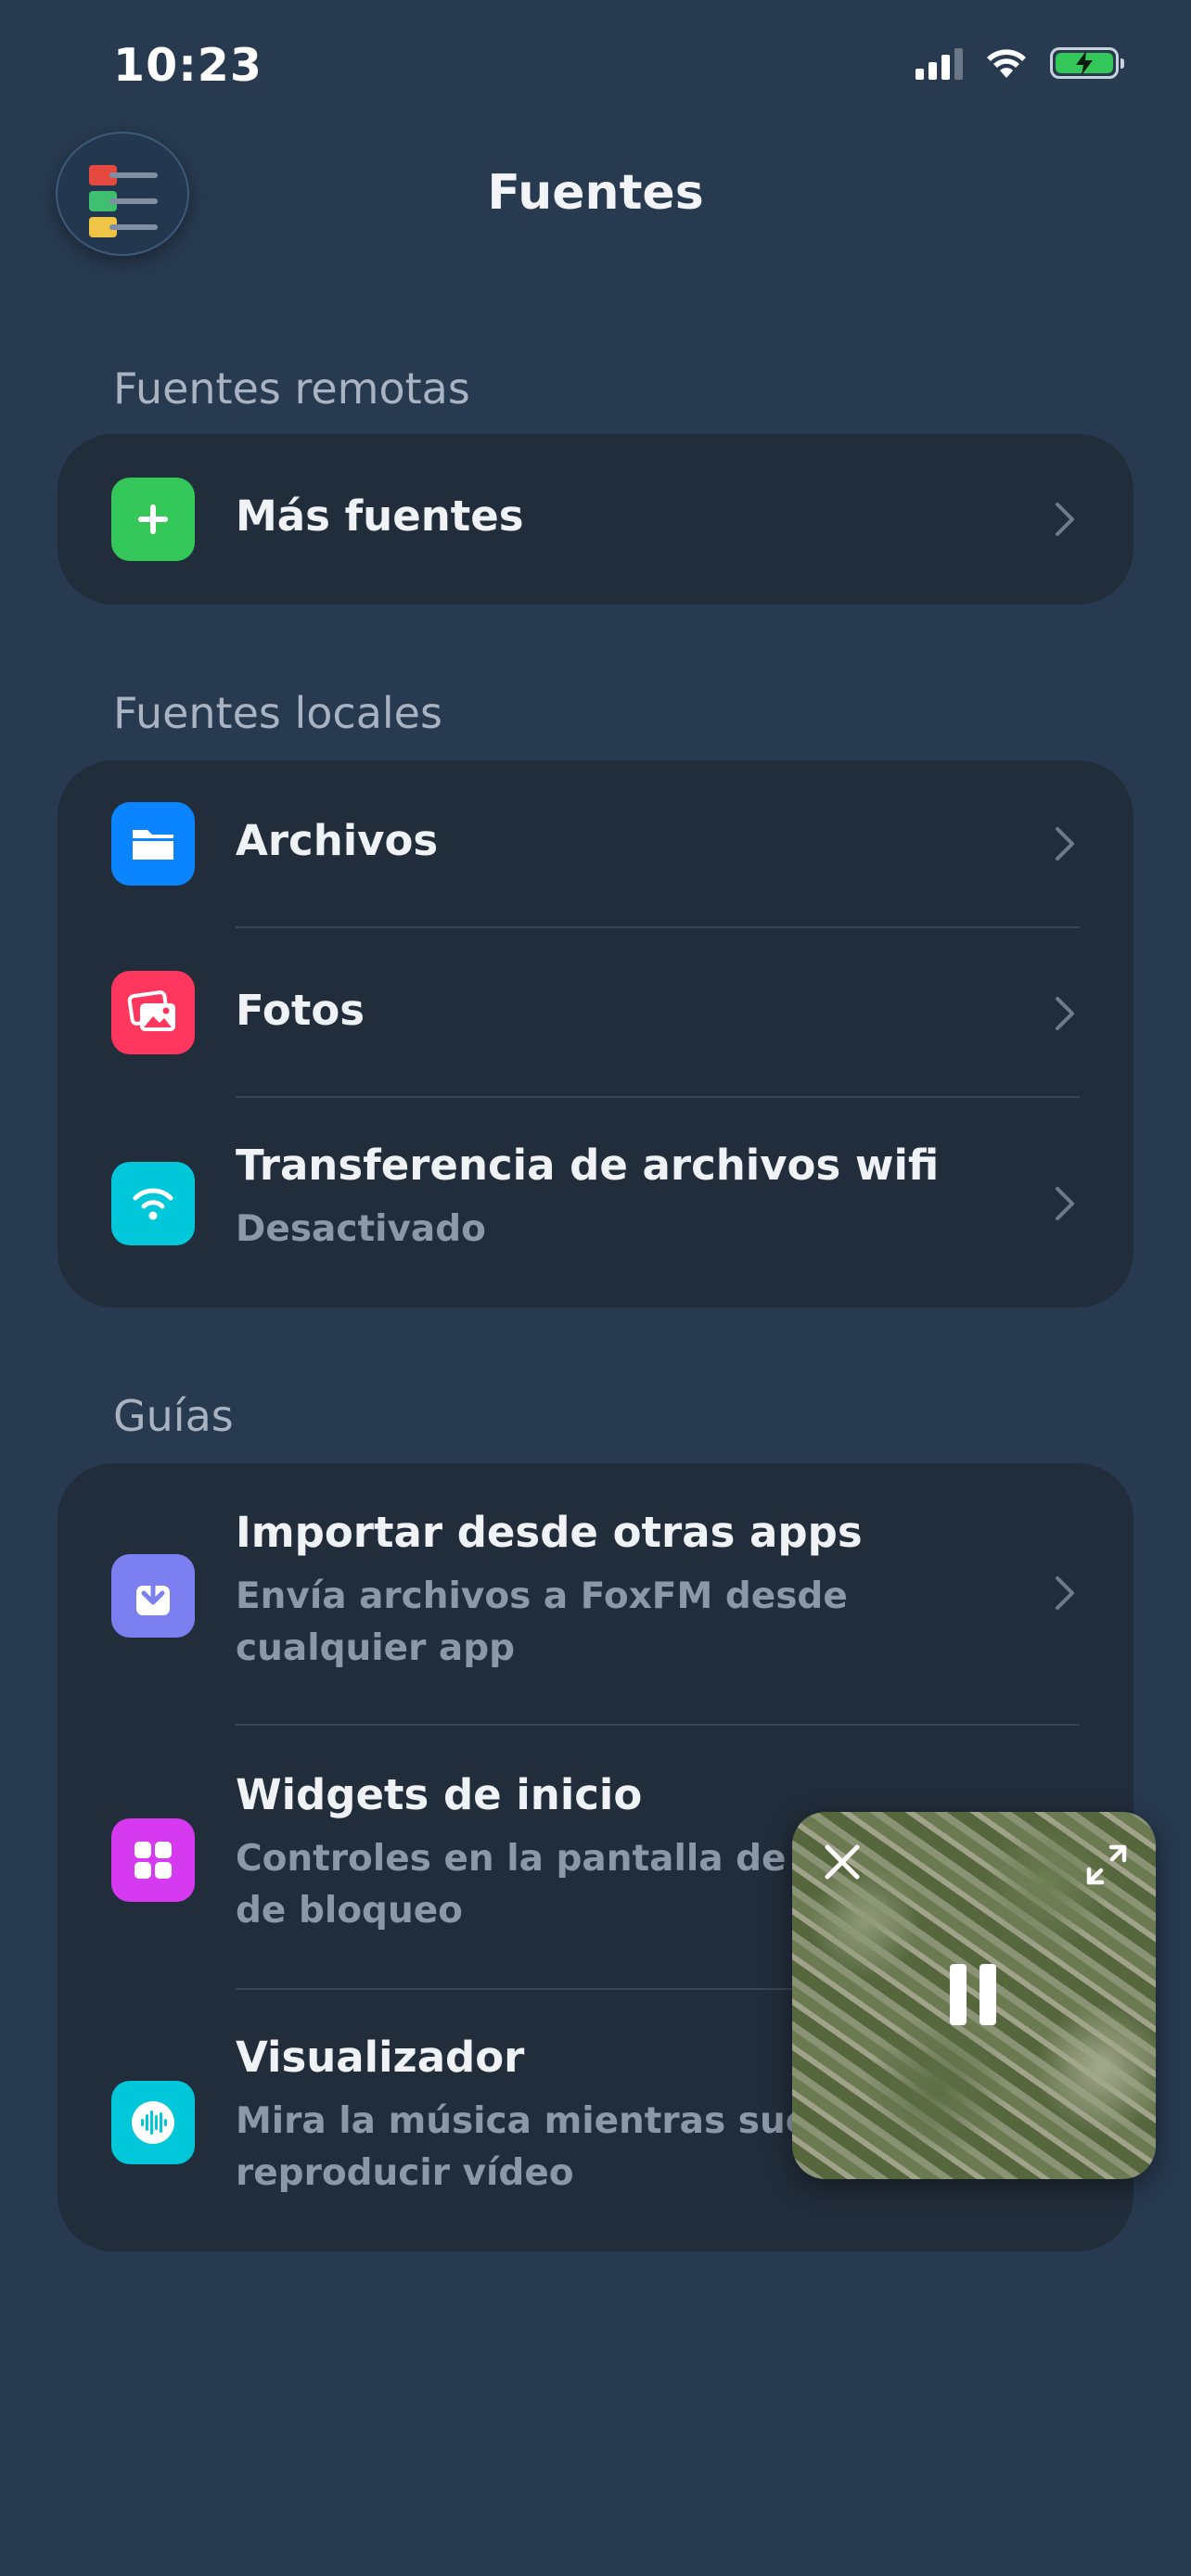 This screenshot has width=1191, height=2576. I want to click on pause-icon, so click(973, 1994).